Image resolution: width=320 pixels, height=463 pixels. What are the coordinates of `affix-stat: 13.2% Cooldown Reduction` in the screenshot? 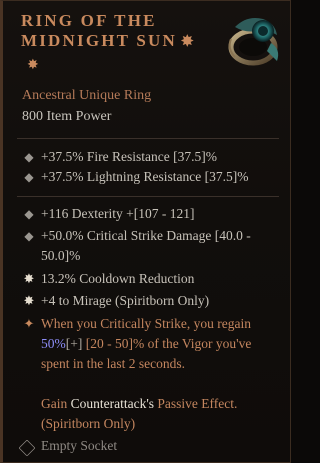 It's located at (118, 278).